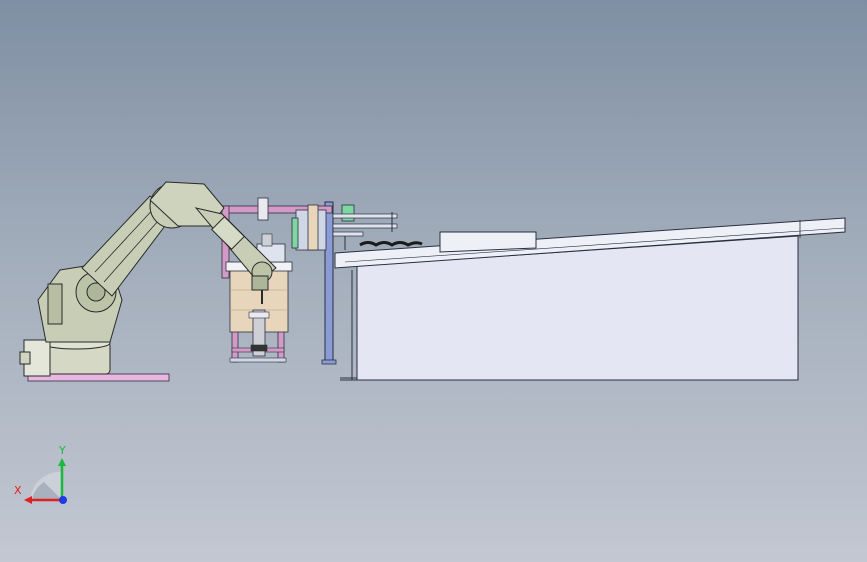 The height and width of the screenshot is (562, 867). What do you see at coordinates (62, 450) in the screenshot?
I see `y-axis-label: Y` at bounding box center [62, 450].